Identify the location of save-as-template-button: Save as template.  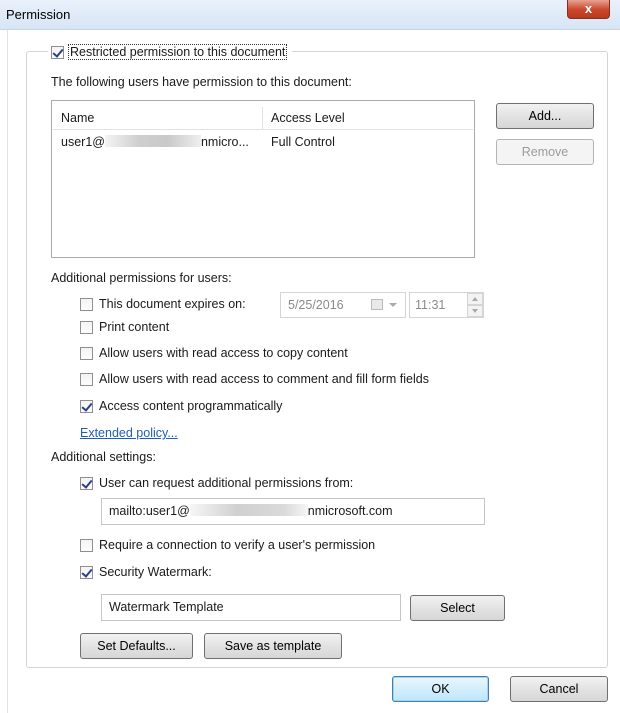
(273, 646).